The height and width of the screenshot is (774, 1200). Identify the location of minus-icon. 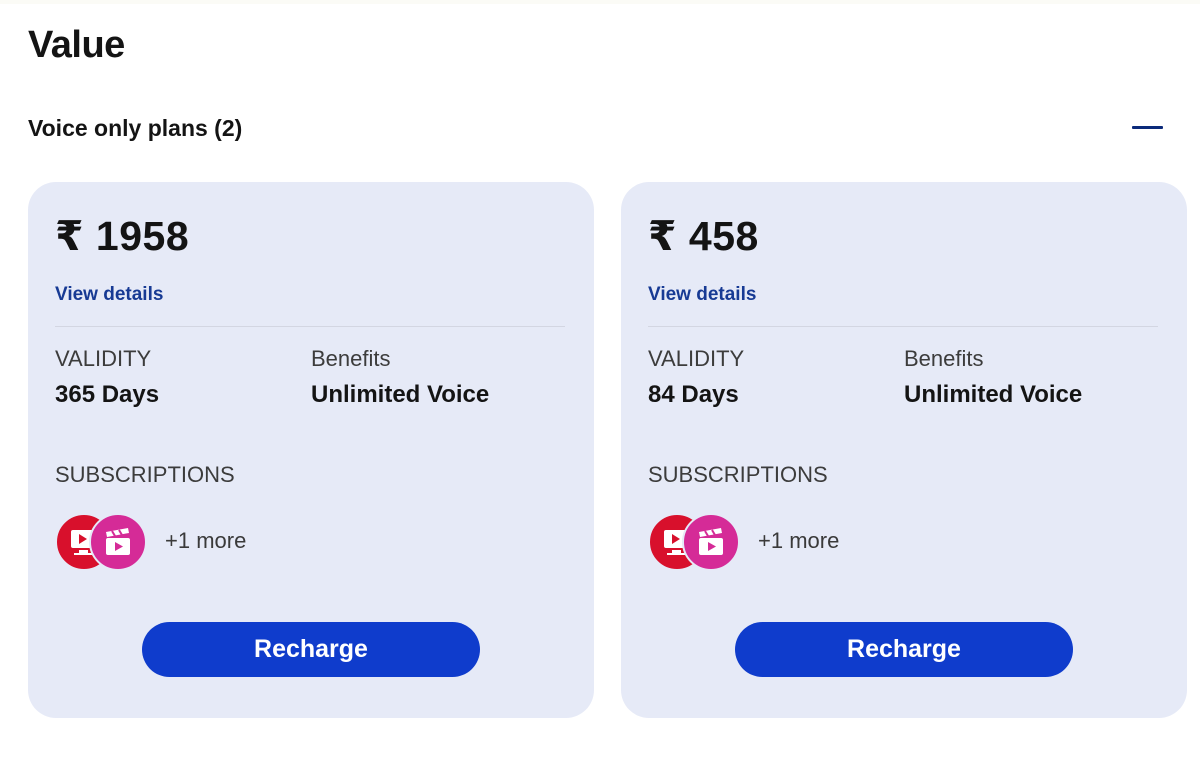
(1147, 128).